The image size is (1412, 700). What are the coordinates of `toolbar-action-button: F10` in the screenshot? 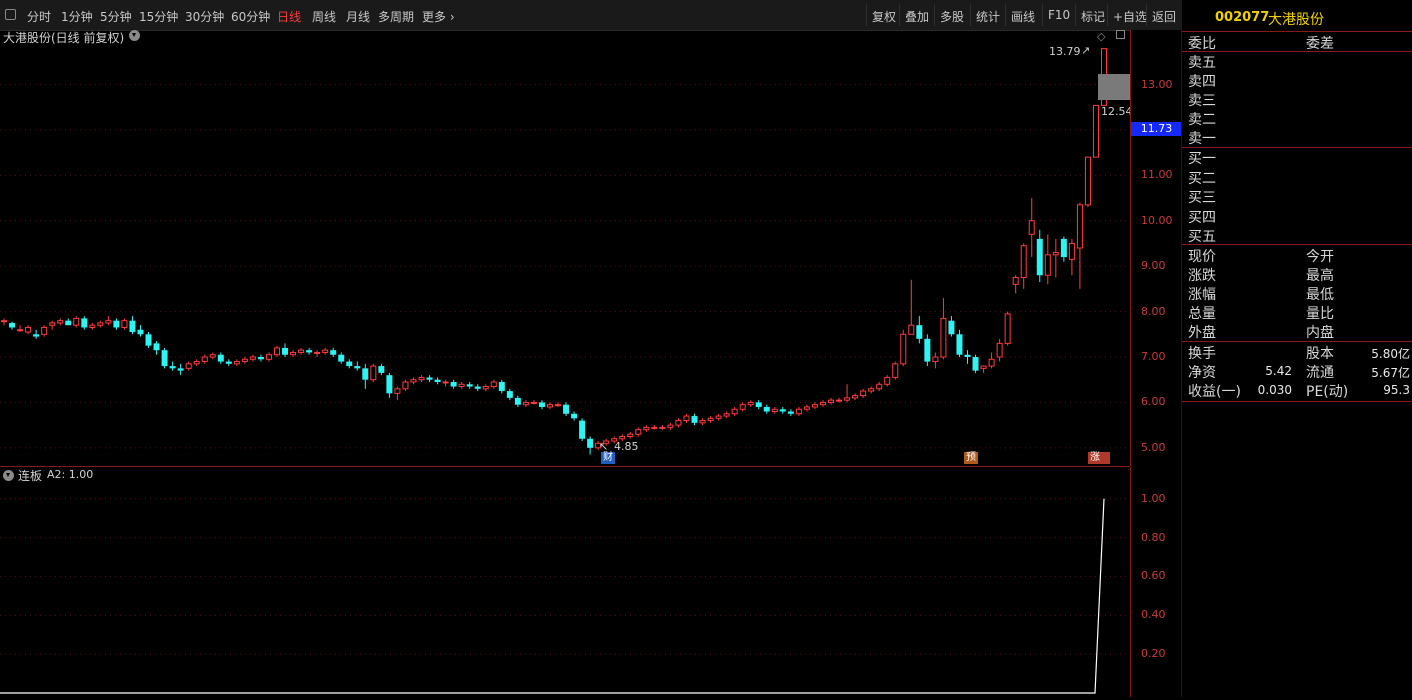 It's located at (1059, 15).